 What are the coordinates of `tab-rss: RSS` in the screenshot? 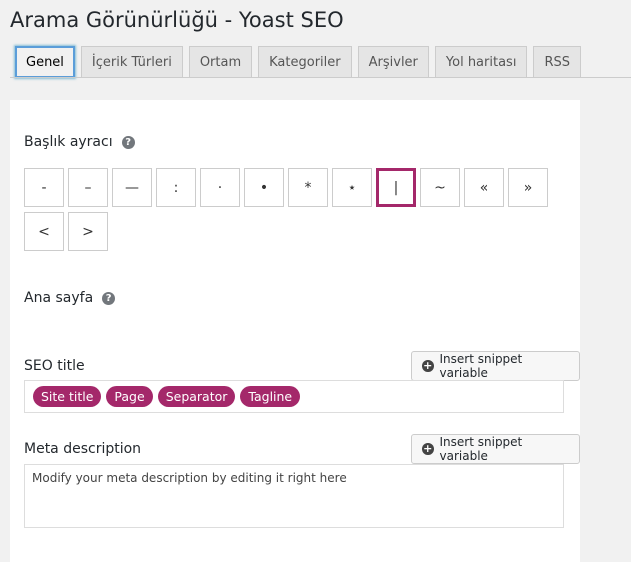 It's located at (557, 62).